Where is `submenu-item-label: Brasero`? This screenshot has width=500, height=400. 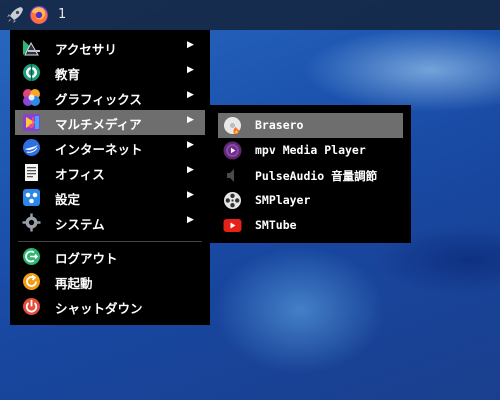
submenu-item-label: Brasero is located at coordinates (279, 125).